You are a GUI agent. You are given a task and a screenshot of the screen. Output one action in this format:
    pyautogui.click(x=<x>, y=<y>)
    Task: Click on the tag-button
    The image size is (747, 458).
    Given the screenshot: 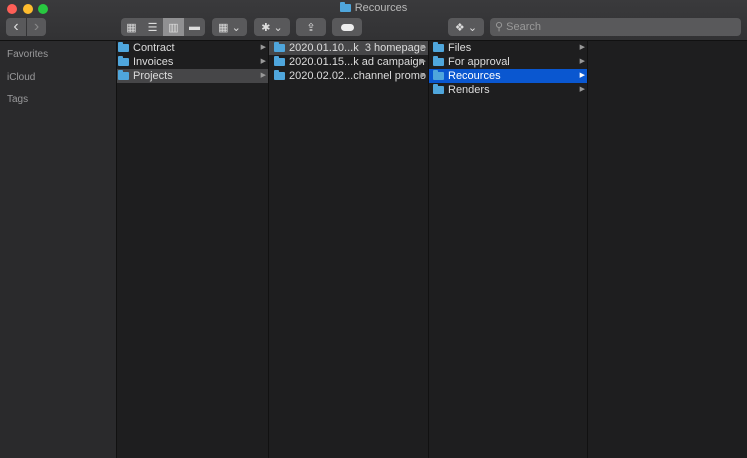 What is the action you would take?
    pyautogui.click(x=347, y=27)
    